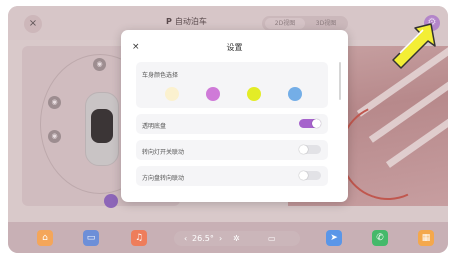 This screenshot has height=259, width=456. I want to click on transparent-chassis-toggle, so click(310, 123).